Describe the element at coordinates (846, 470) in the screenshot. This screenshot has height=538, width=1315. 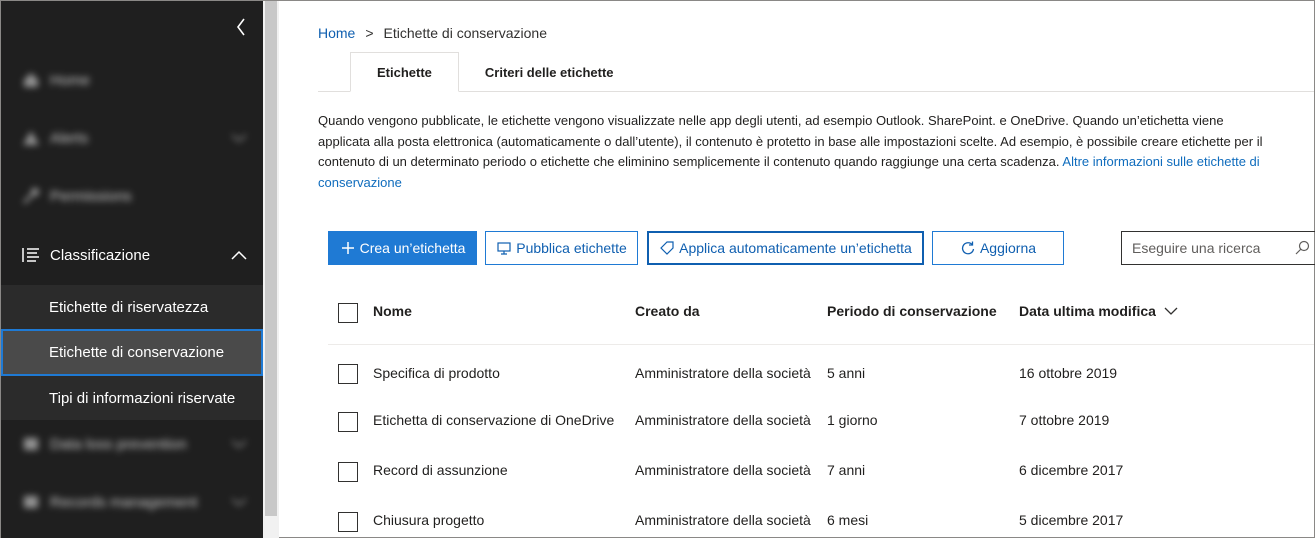
I see `cell-periodo: 7 anni` at that location.